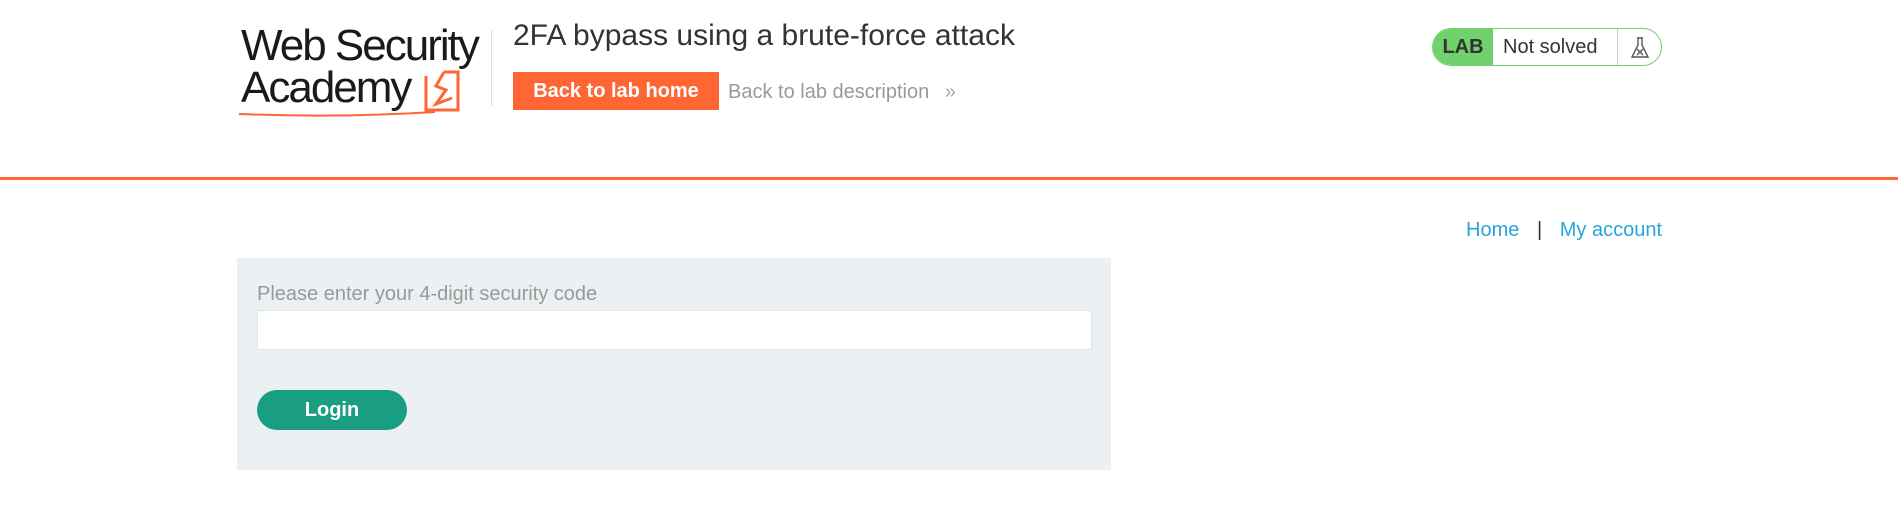 Image resolution: width=1898 pixels, height=516 pixels. Describe the element at coordinates (1492, 230) in the screenshot. I see `home-link: Home` at that location.